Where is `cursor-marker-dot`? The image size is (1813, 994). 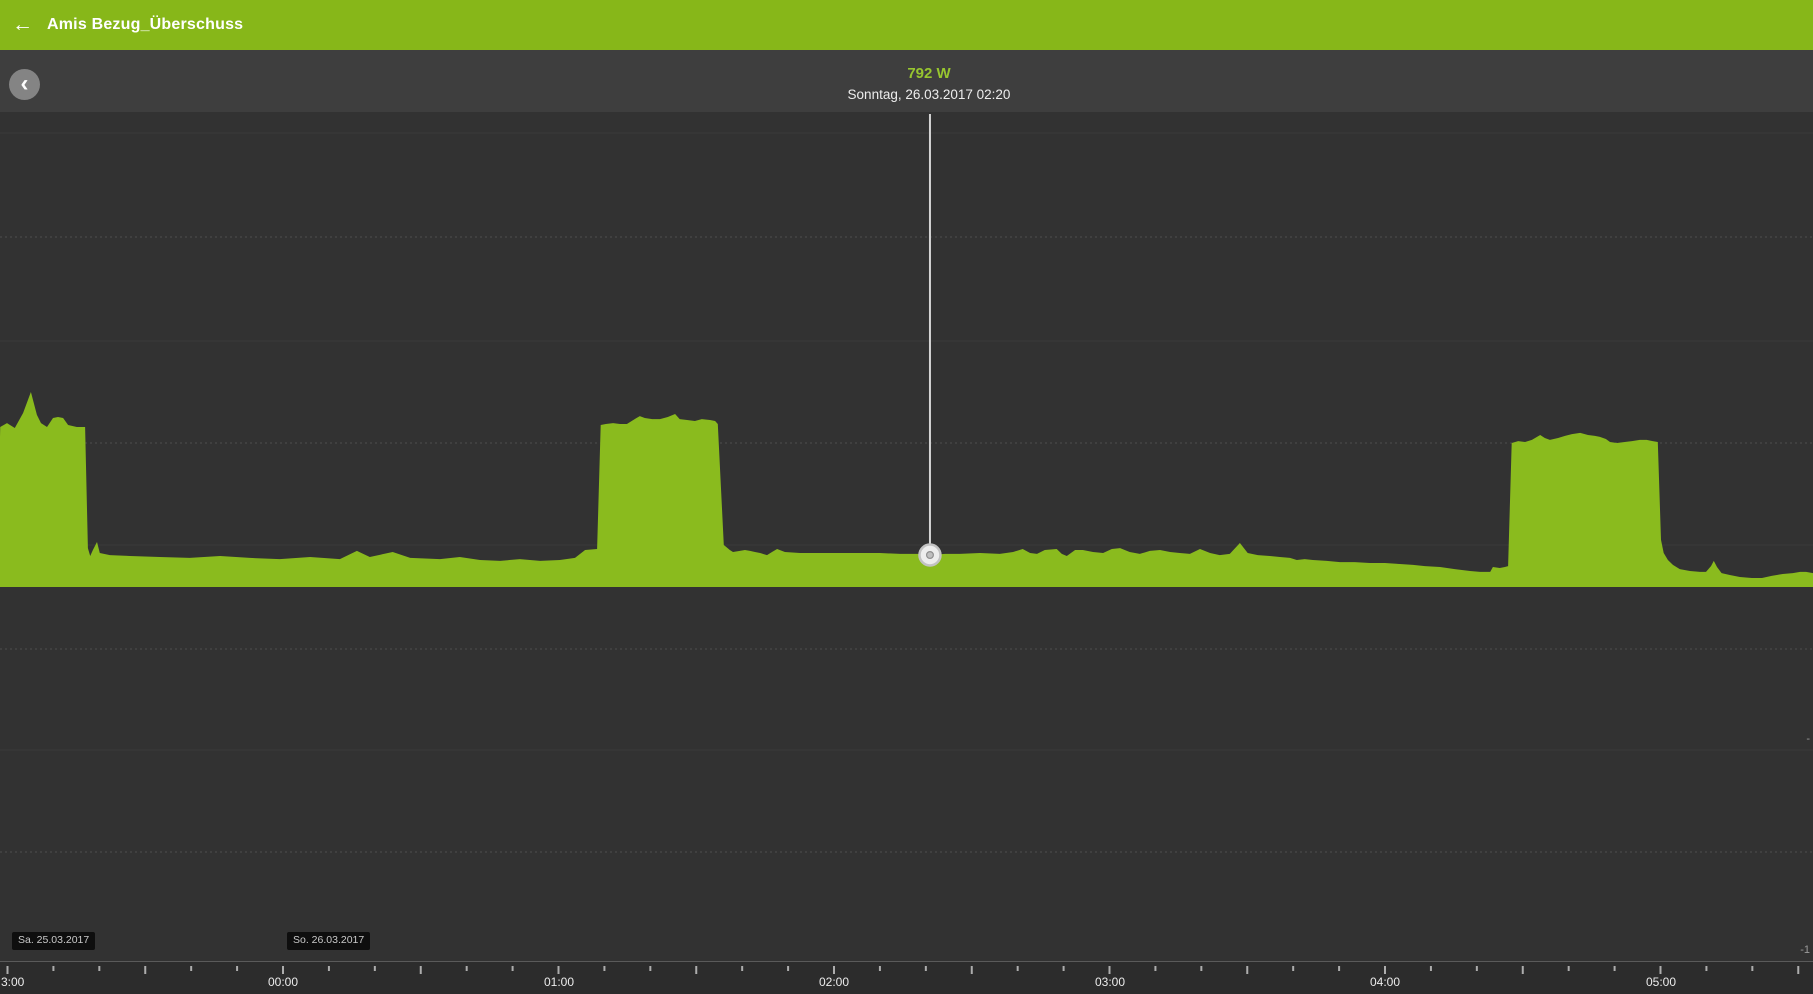 cursor-marker-dot is located at coordinates (929, 554).